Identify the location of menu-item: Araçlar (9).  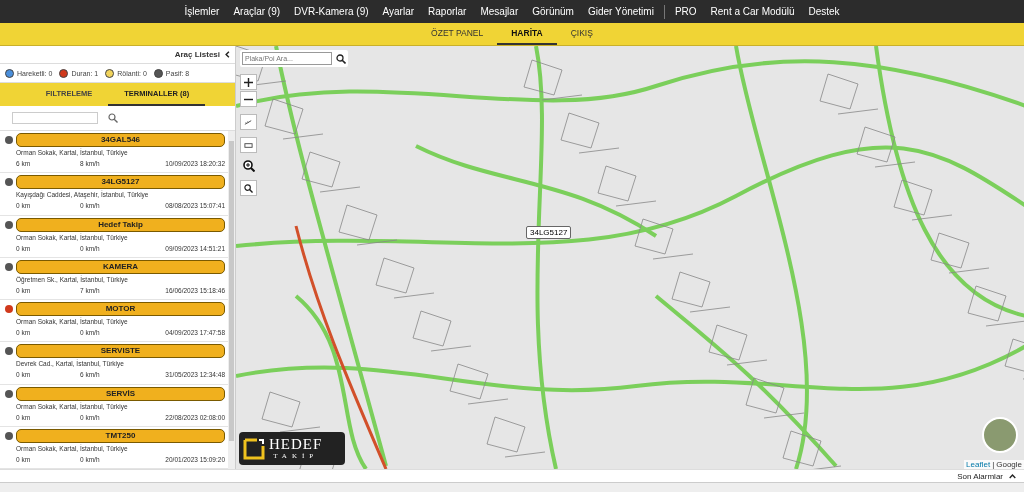
(257, 11).